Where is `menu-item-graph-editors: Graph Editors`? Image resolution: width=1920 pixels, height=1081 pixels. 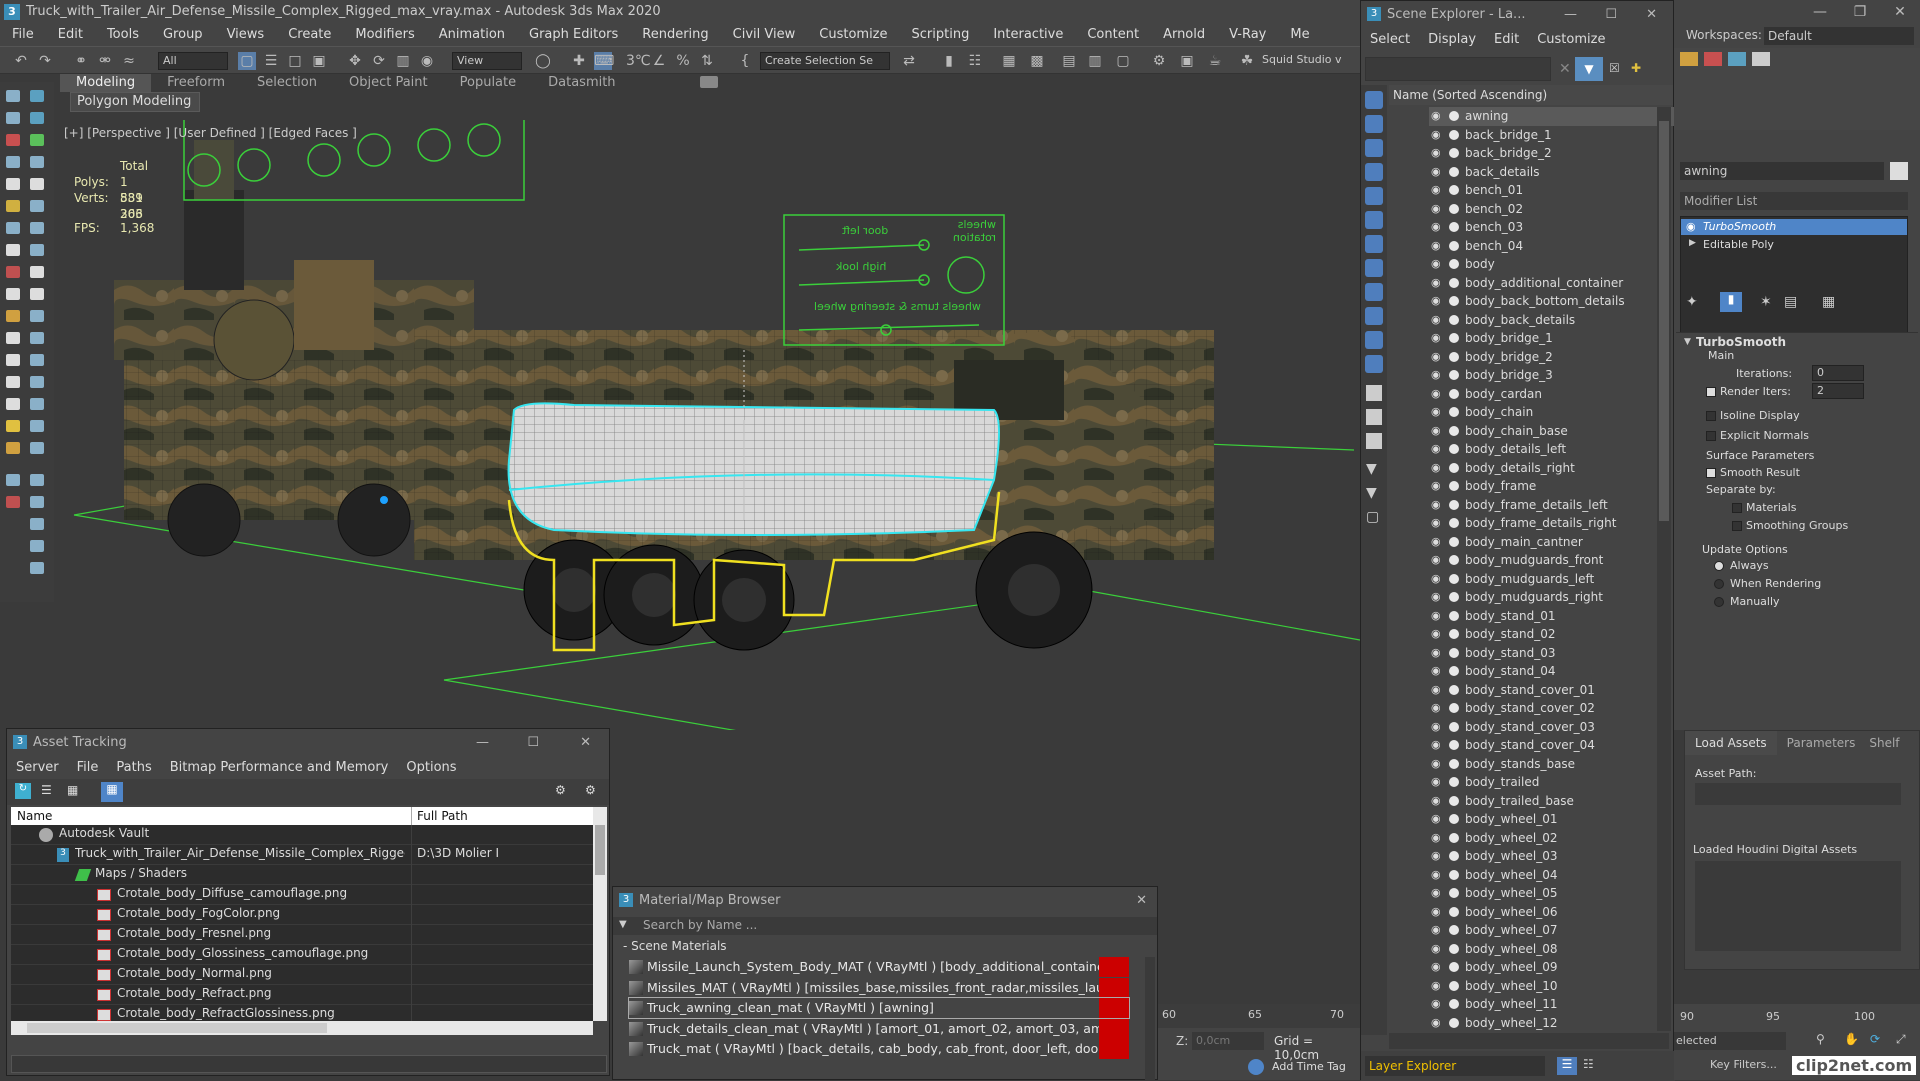
menu-item-graph-editors: Graph Editors is located at coordinates (573, 35).